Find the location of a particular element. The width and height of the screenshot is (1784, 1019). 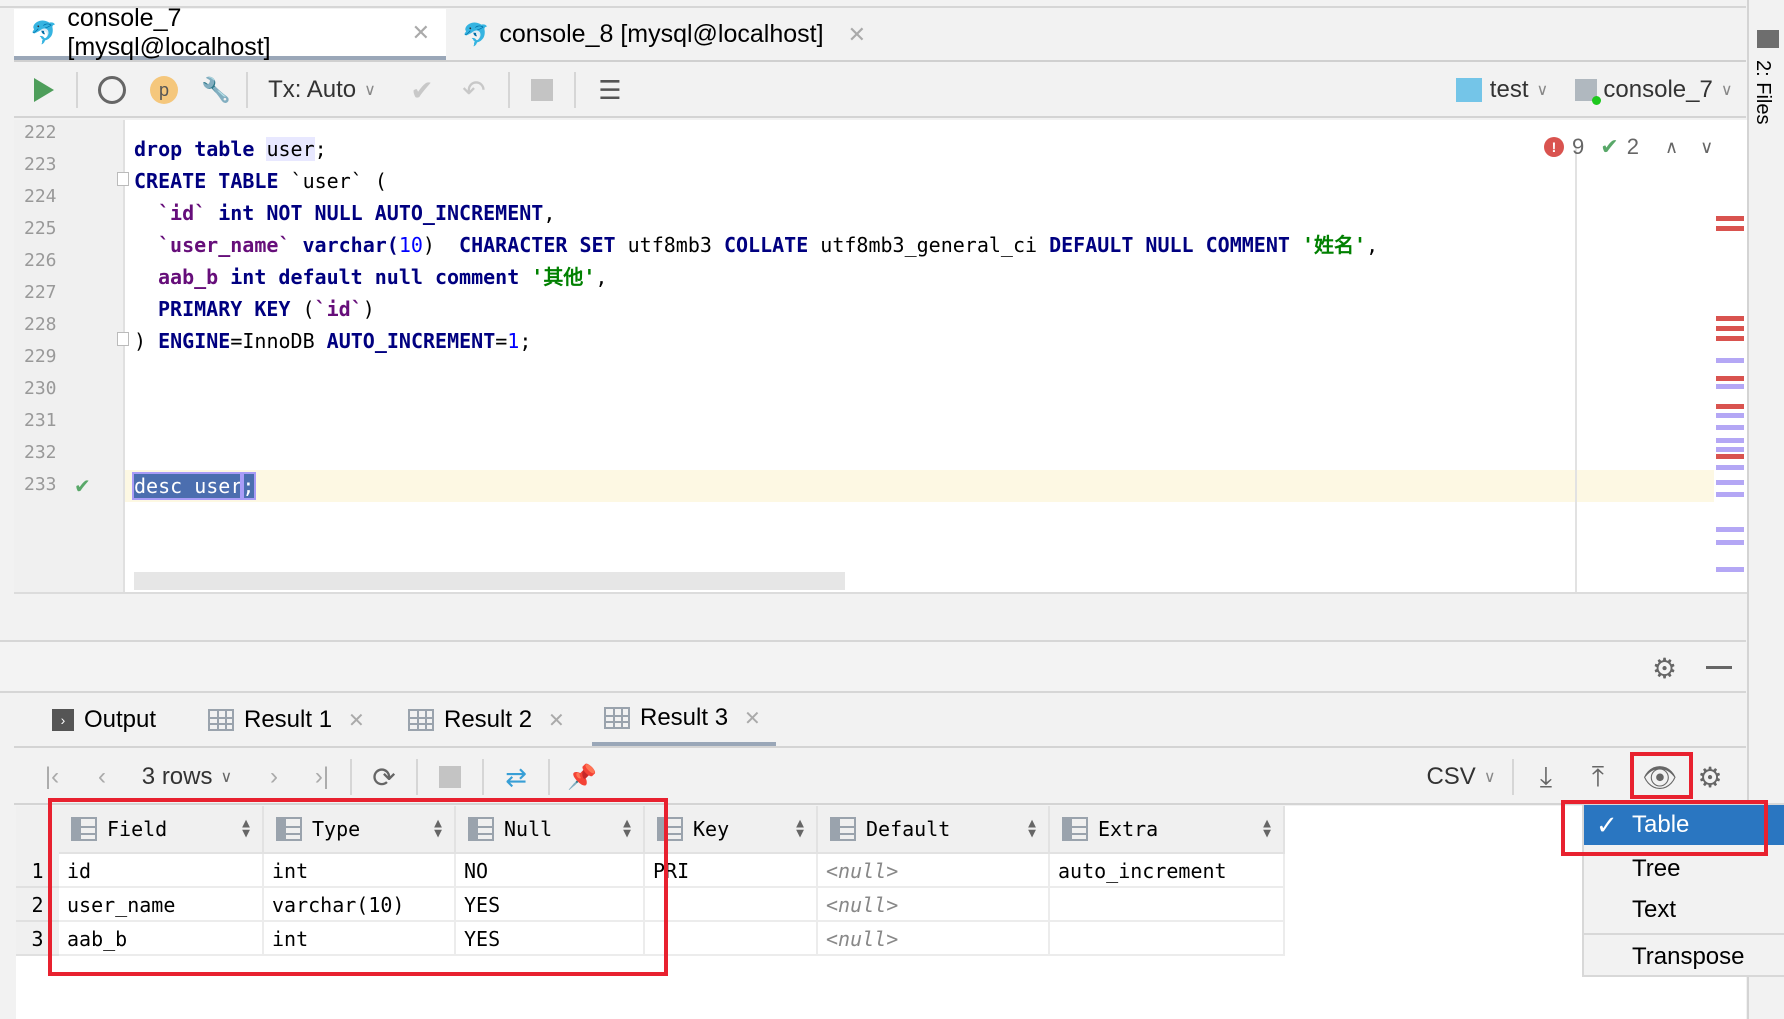

commit-button: ✔ is located at coordinates (422, 90).